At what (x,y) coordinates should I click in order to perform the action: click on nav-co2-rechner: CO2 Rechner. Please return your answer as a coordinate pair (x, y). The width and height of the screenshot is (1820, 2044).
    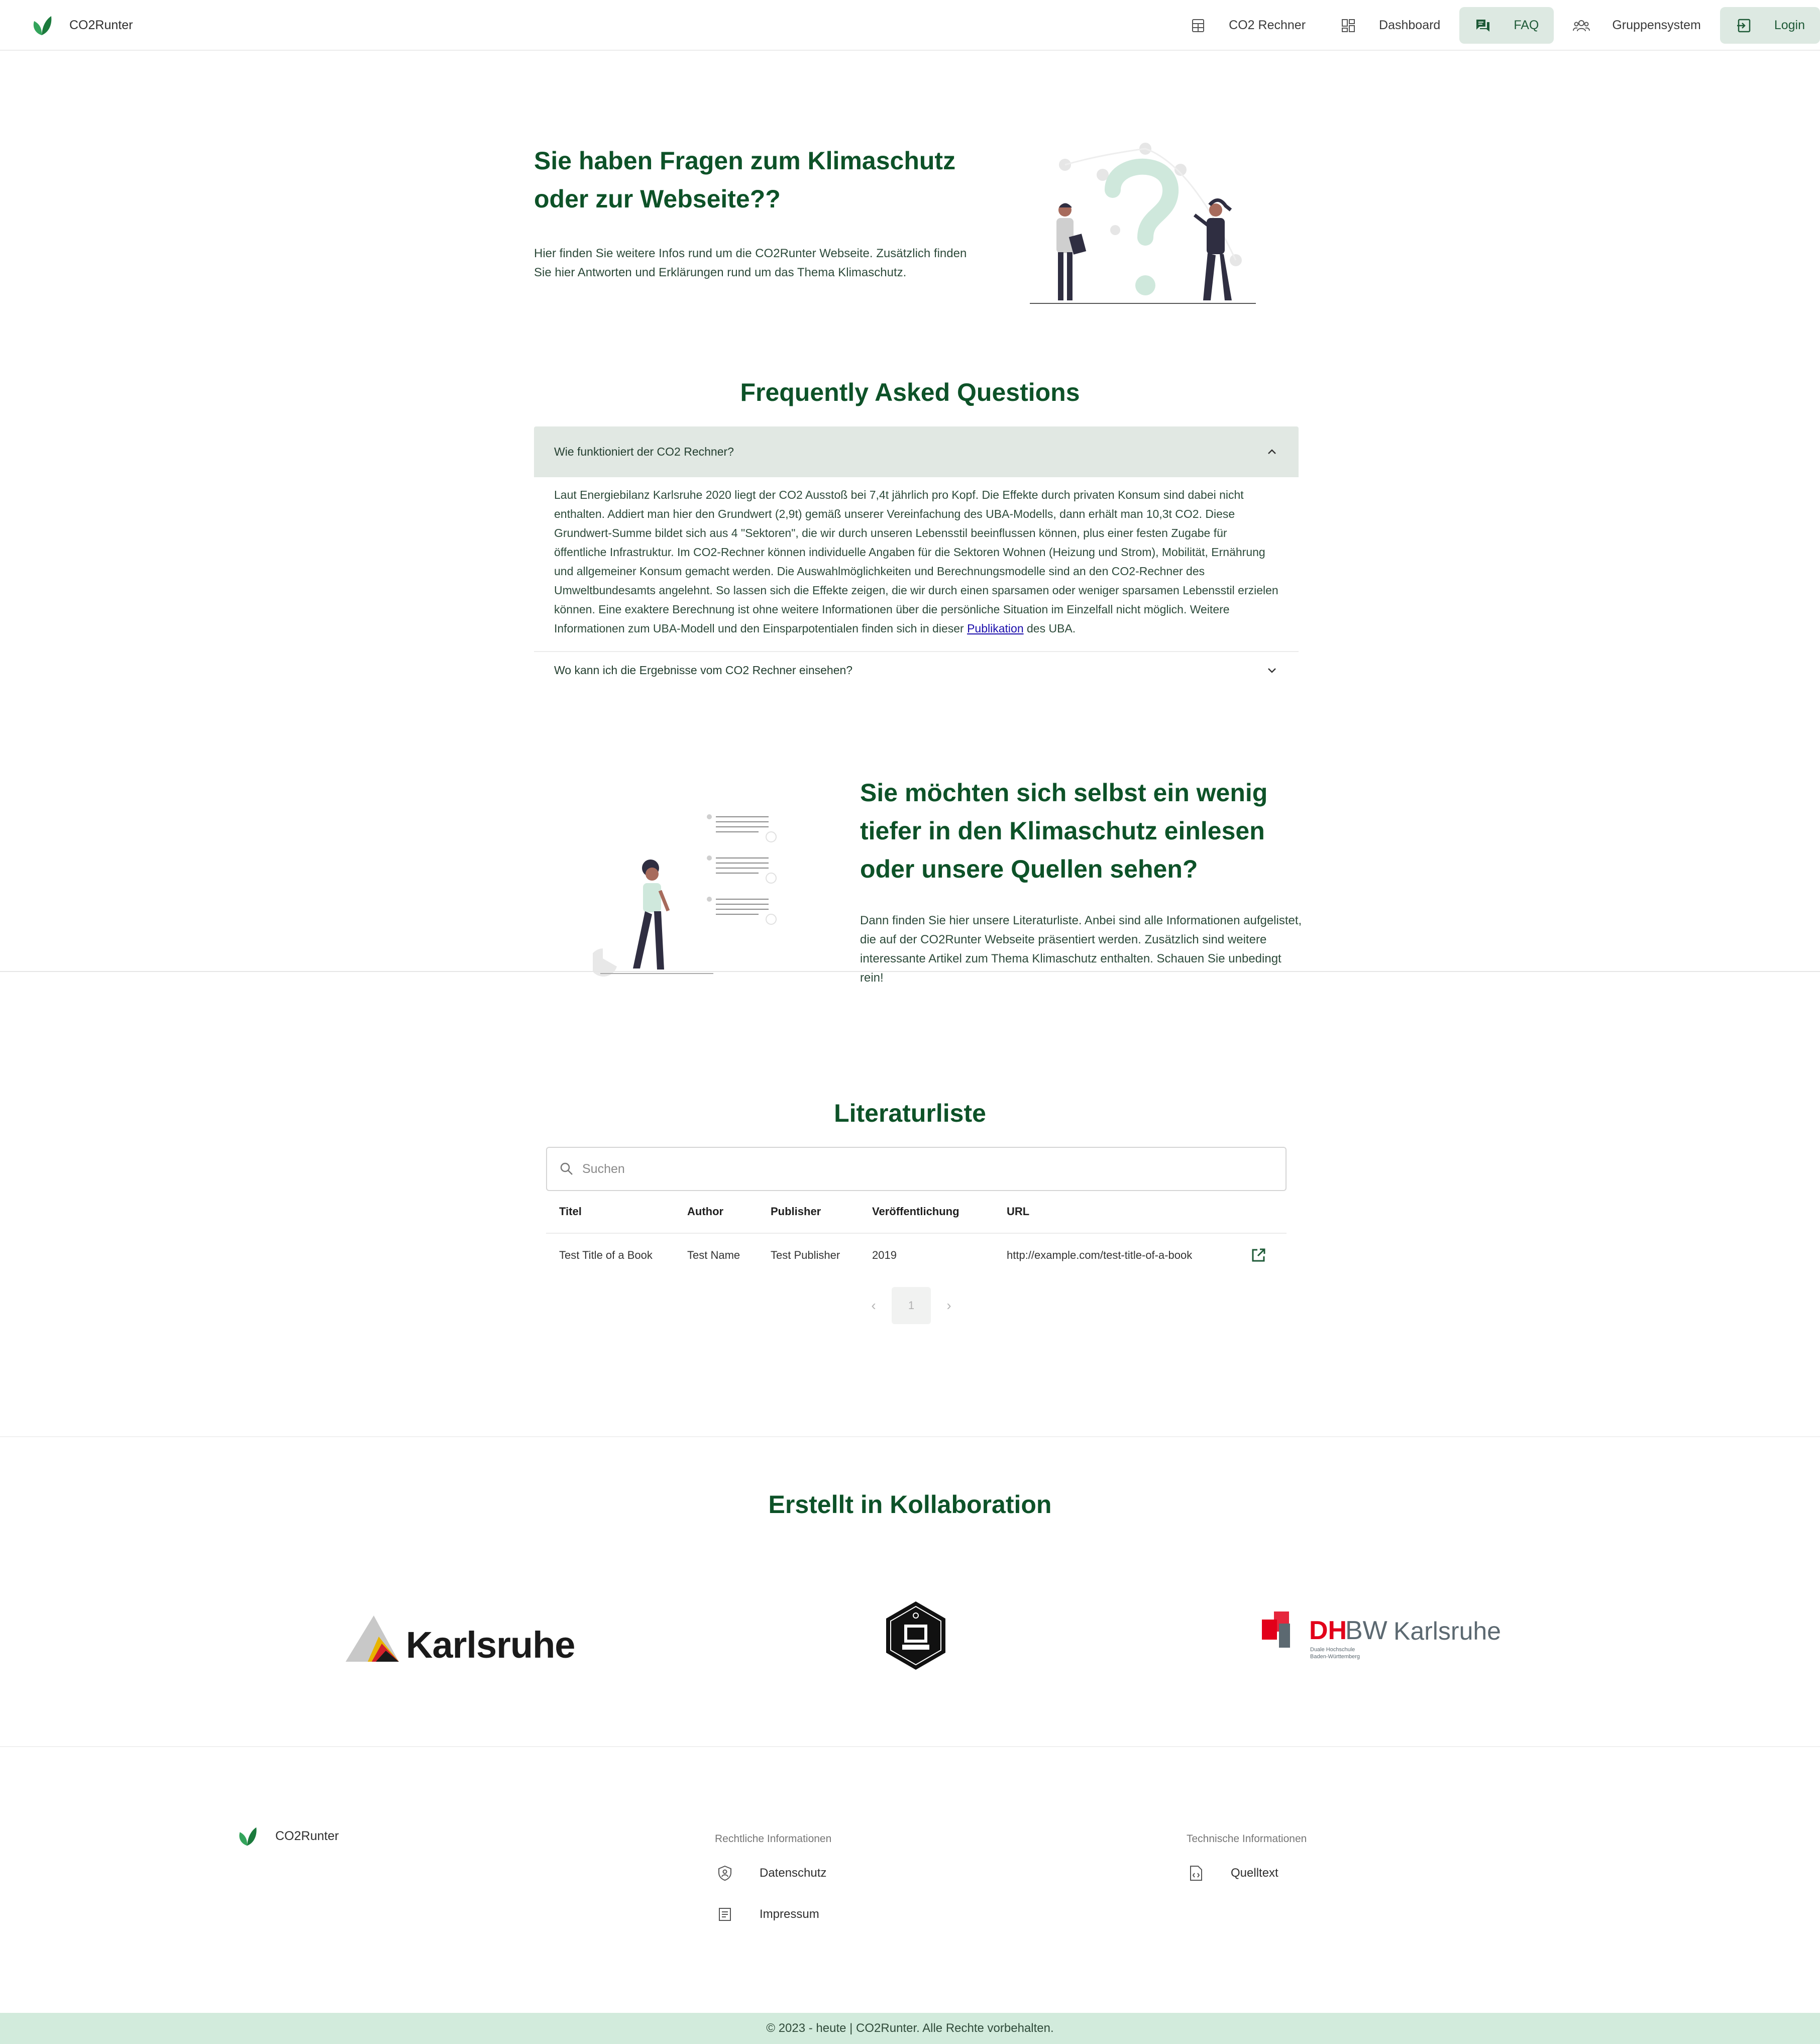
    Looking at the image, I should click on (1247, 26).